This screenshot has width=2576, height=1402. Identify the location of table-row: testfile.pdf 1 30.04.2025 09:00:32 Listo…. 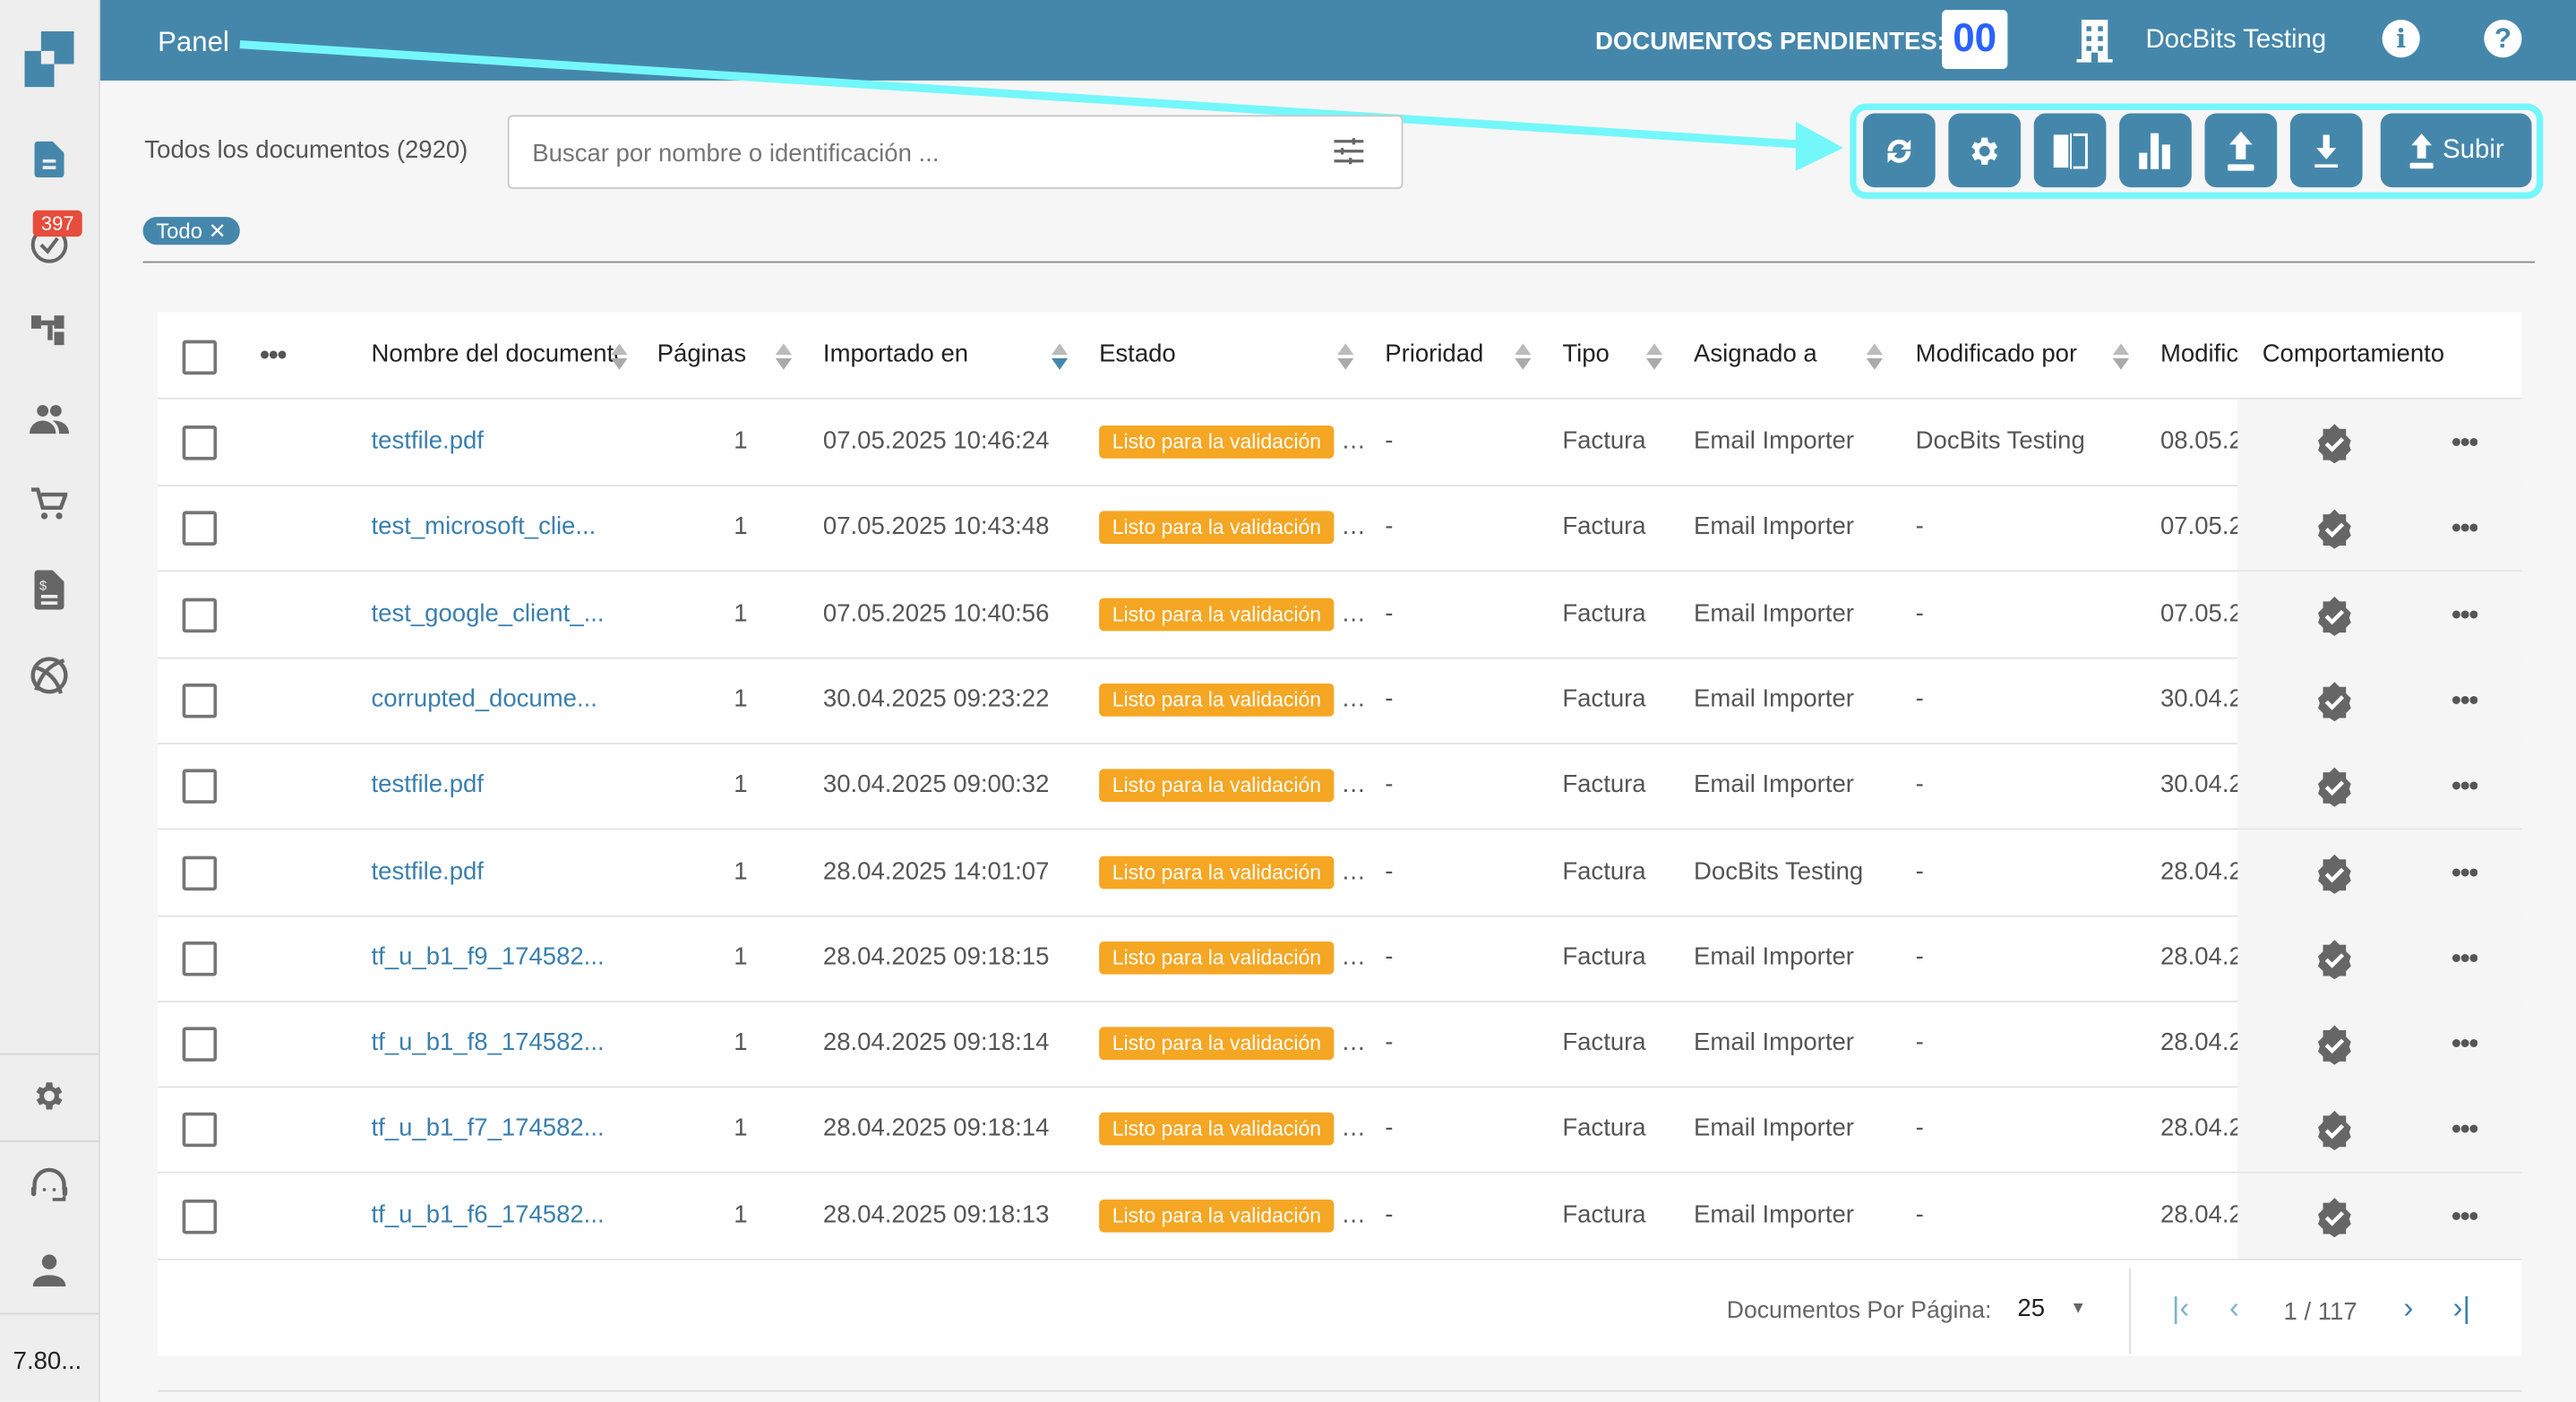
(1340, 786).